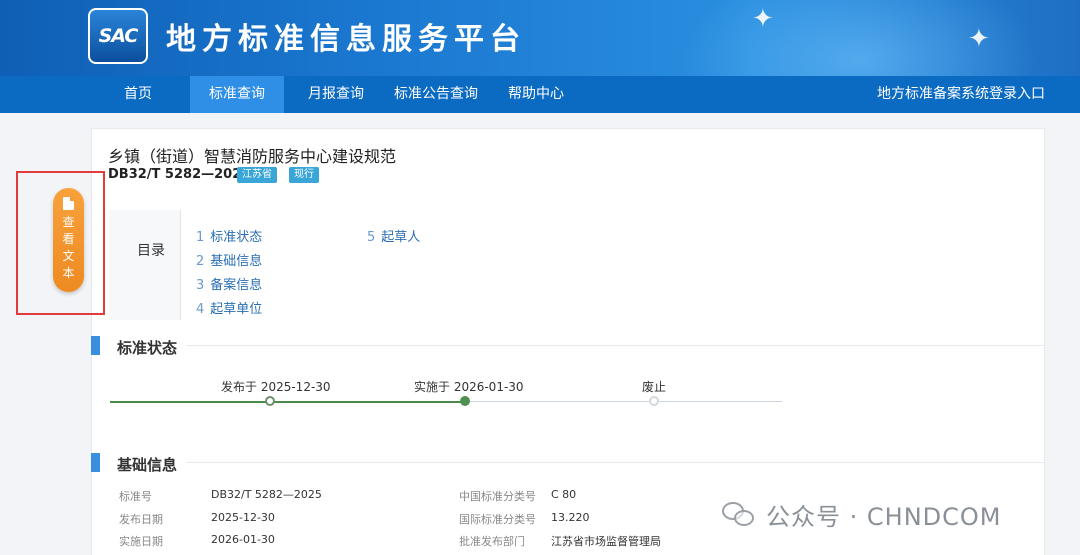 This screenshot has height=555, width=1080. I want to click on view-text-char: 看, so click(68, 239).